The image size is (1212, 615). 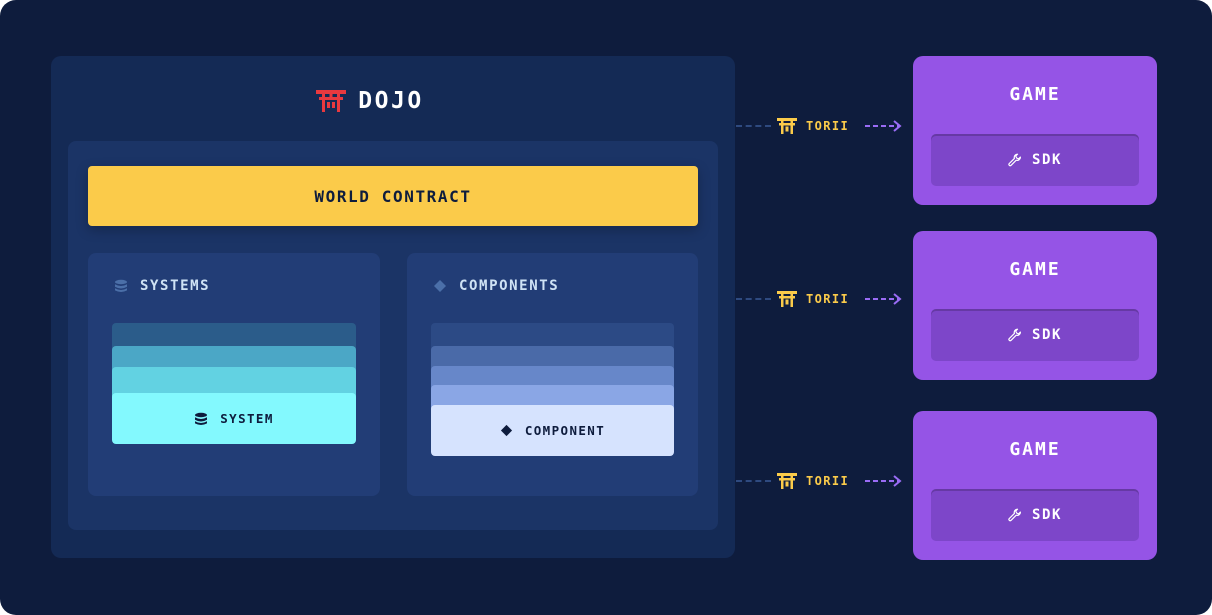 I want to click on components-header: COMPONENTS, so click(x=496, y=286).